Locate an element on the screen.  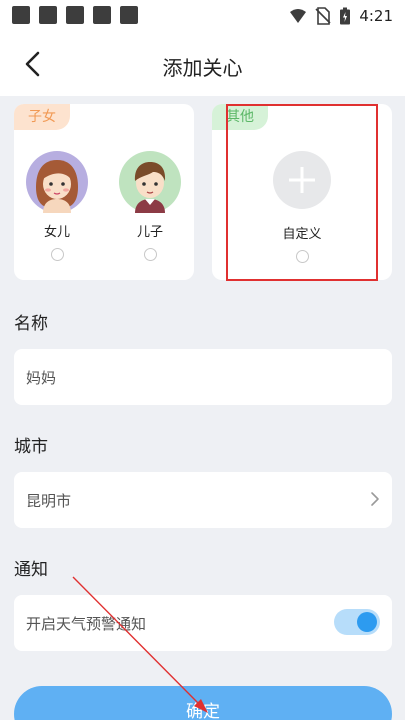
son-radio is located at coordinates (150, 254).